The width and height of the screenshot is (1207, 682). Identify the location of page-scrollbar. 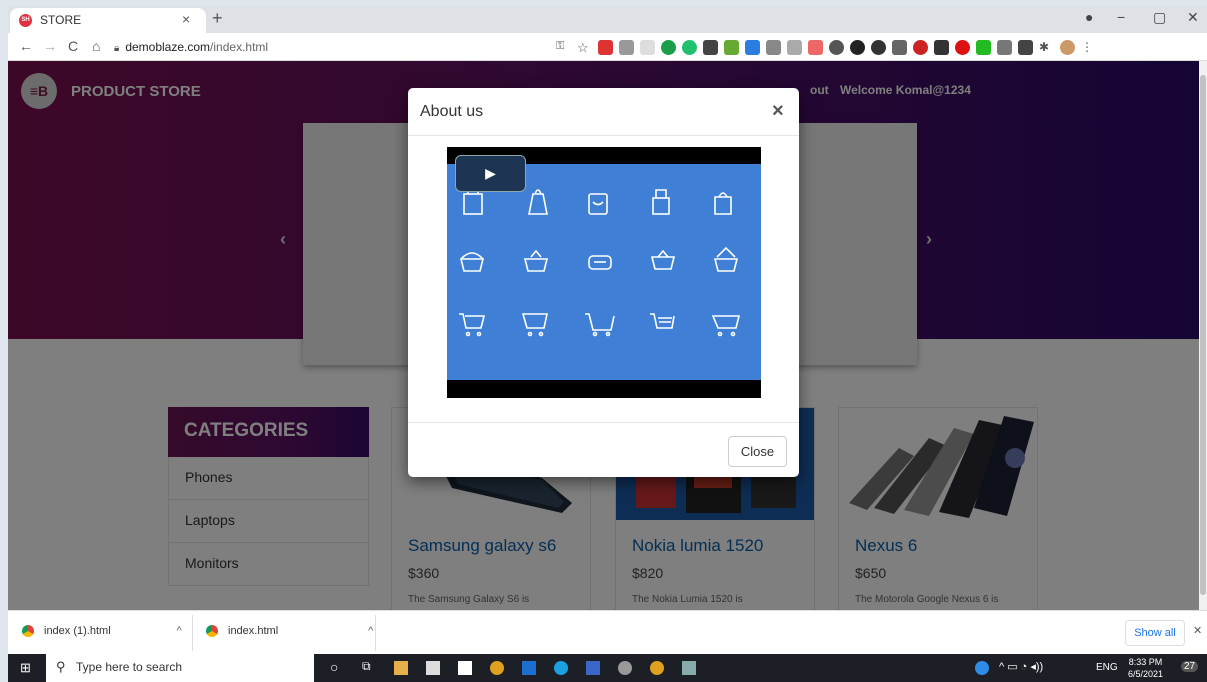
(1203, 335).